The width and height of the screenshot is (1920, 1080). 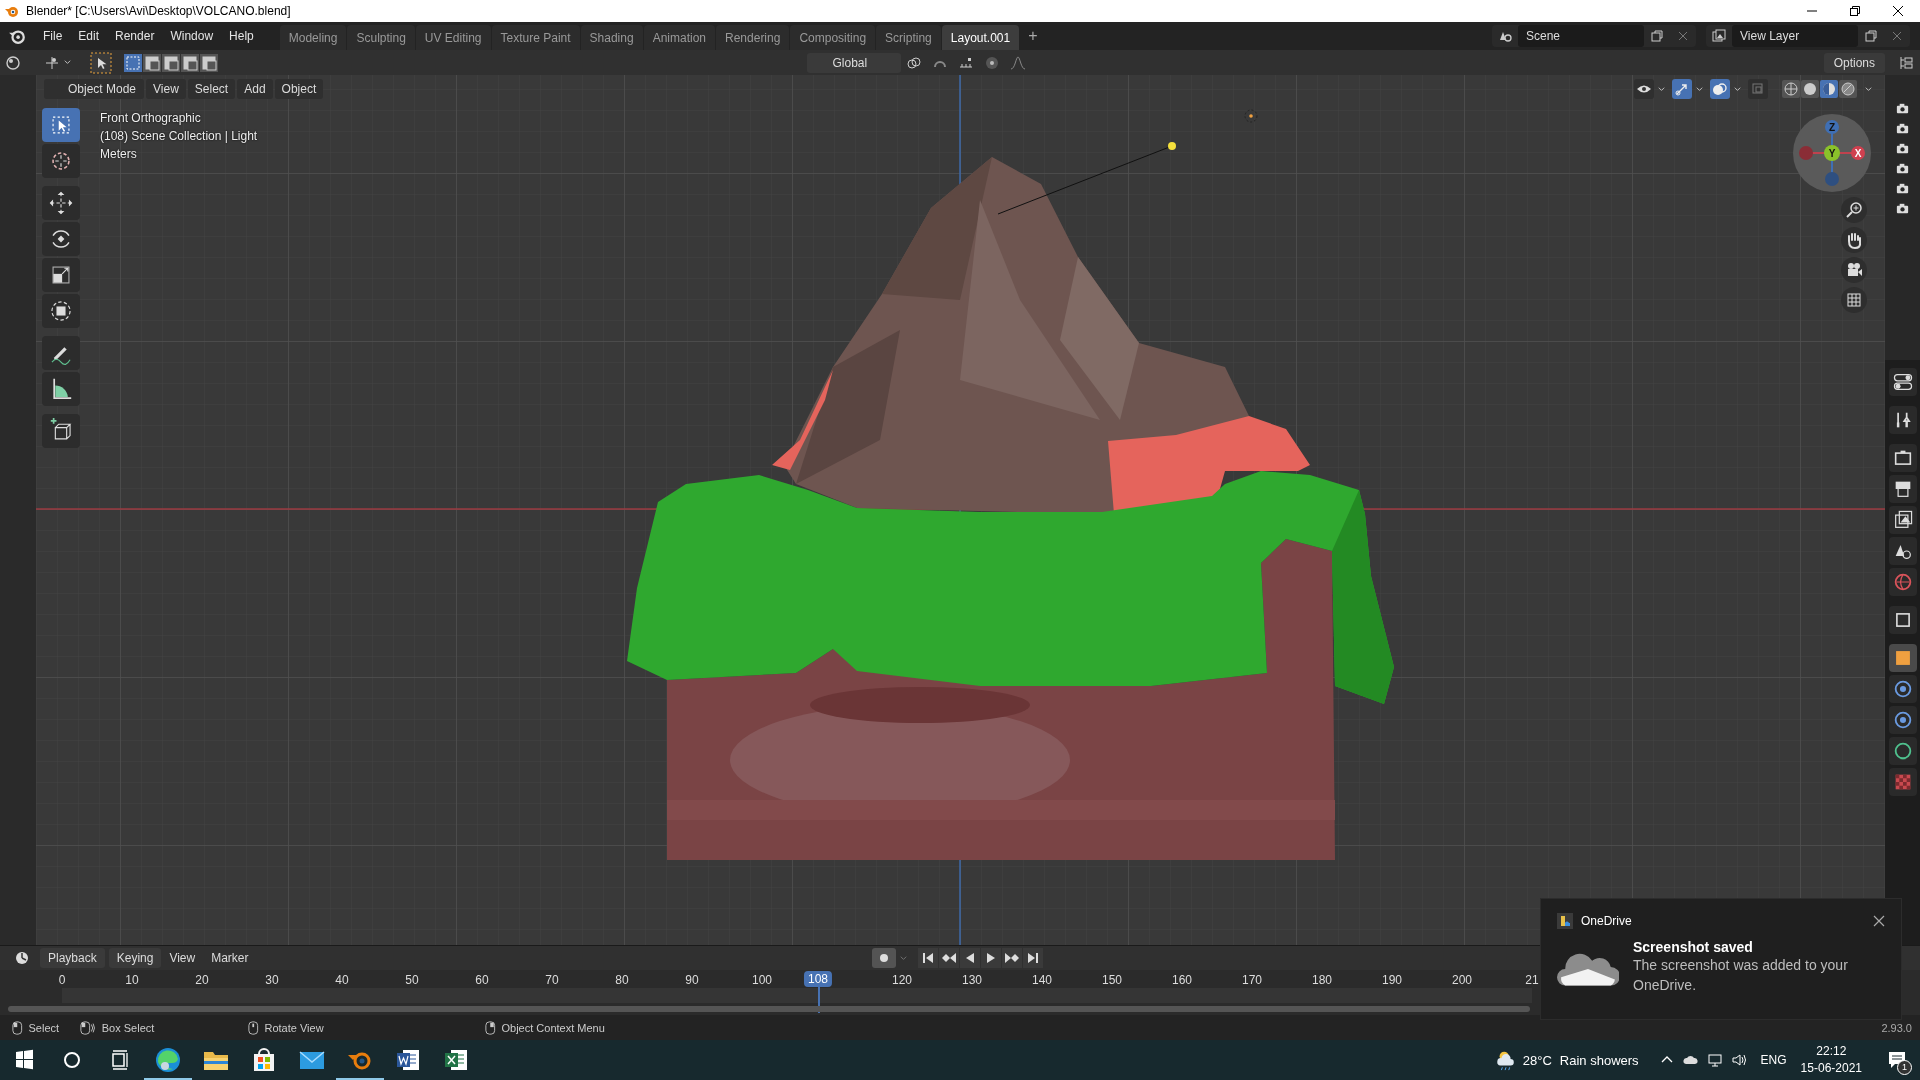 I want to click on workspace-tab: Rendering, so click(x=753, y=37).